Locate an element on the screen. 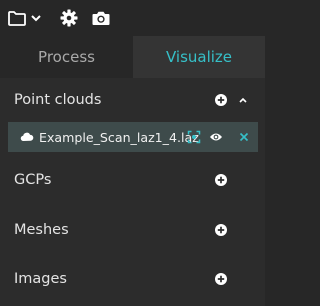  list-item: Example_Scan_laz1_4.laz is located at coordinates (133, 137).